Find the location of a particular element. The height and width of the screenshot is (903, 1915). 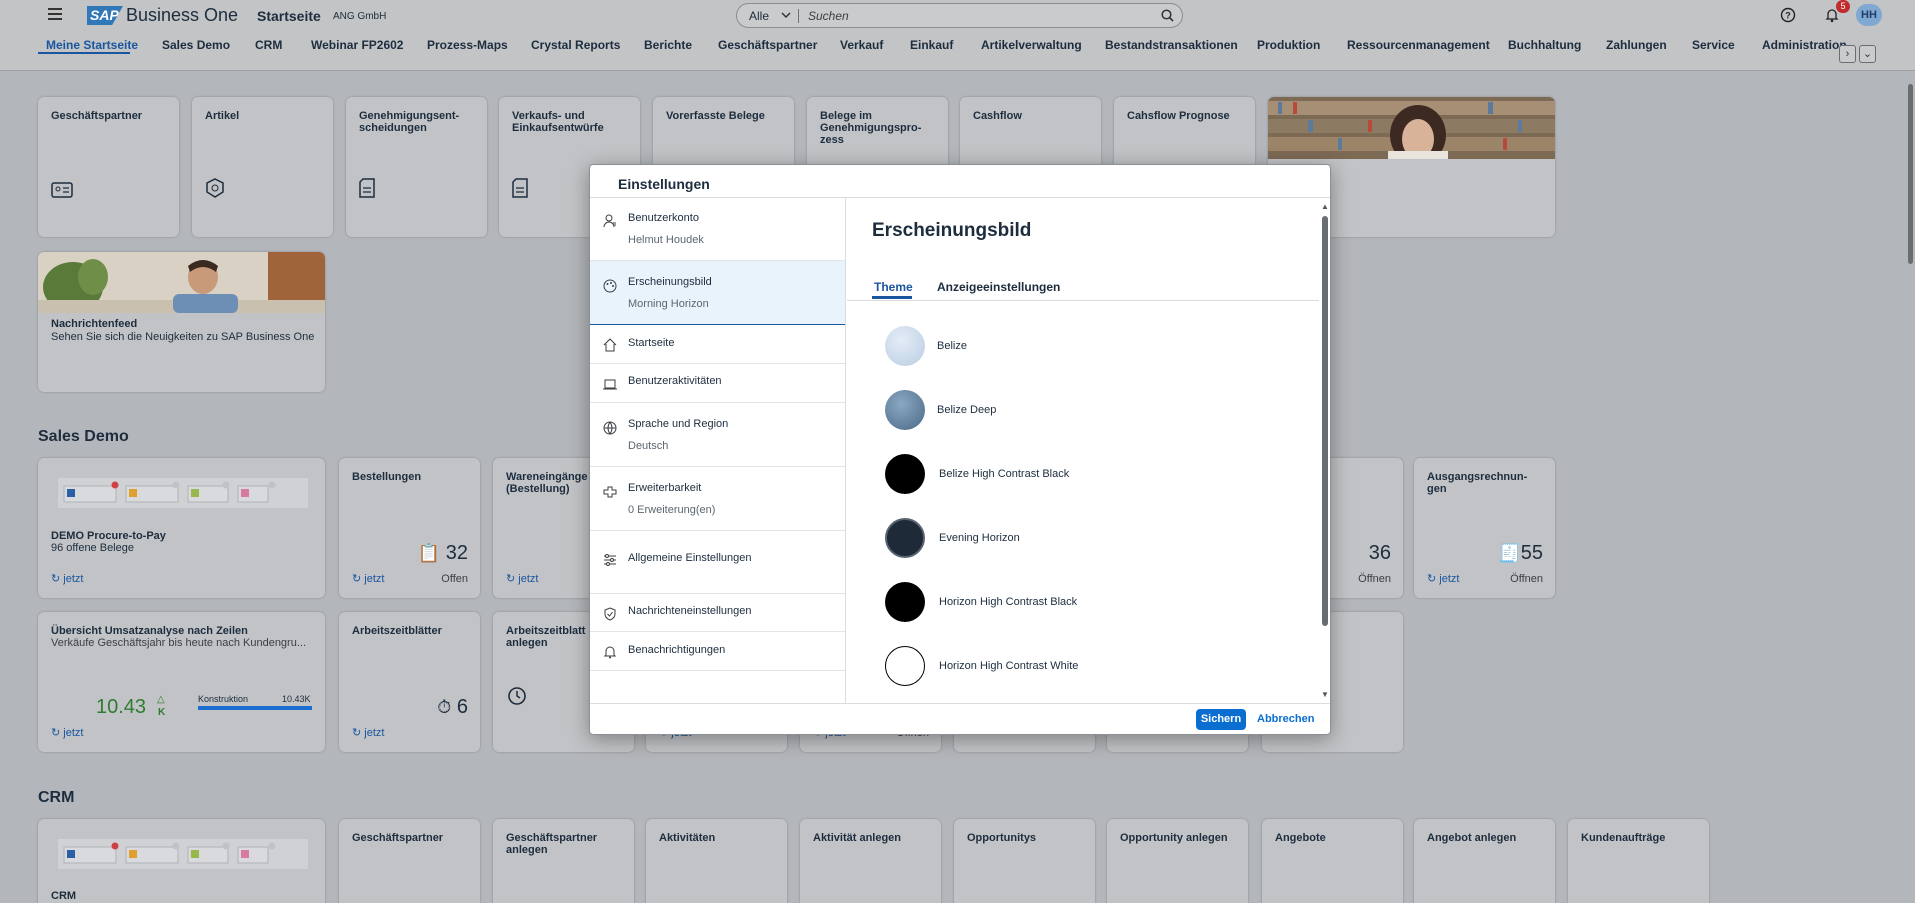

theme-option-belize: Belize is located at coordinates (1083, 346).